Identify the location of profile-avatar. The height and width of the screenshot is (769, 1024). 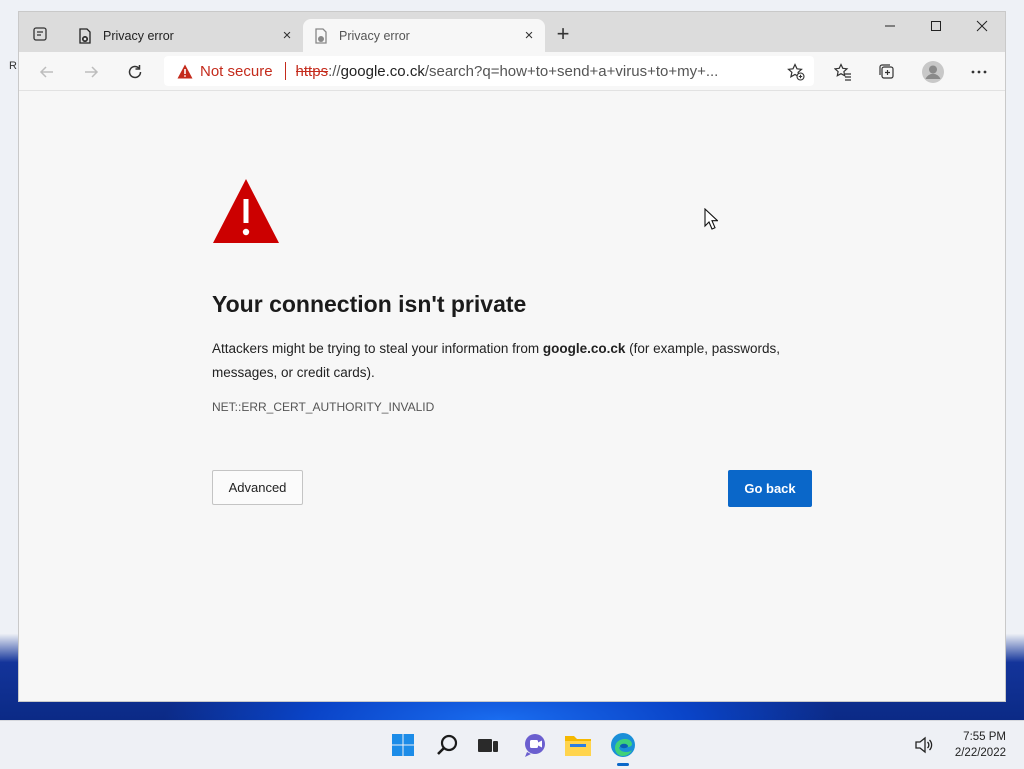
(933, 72).